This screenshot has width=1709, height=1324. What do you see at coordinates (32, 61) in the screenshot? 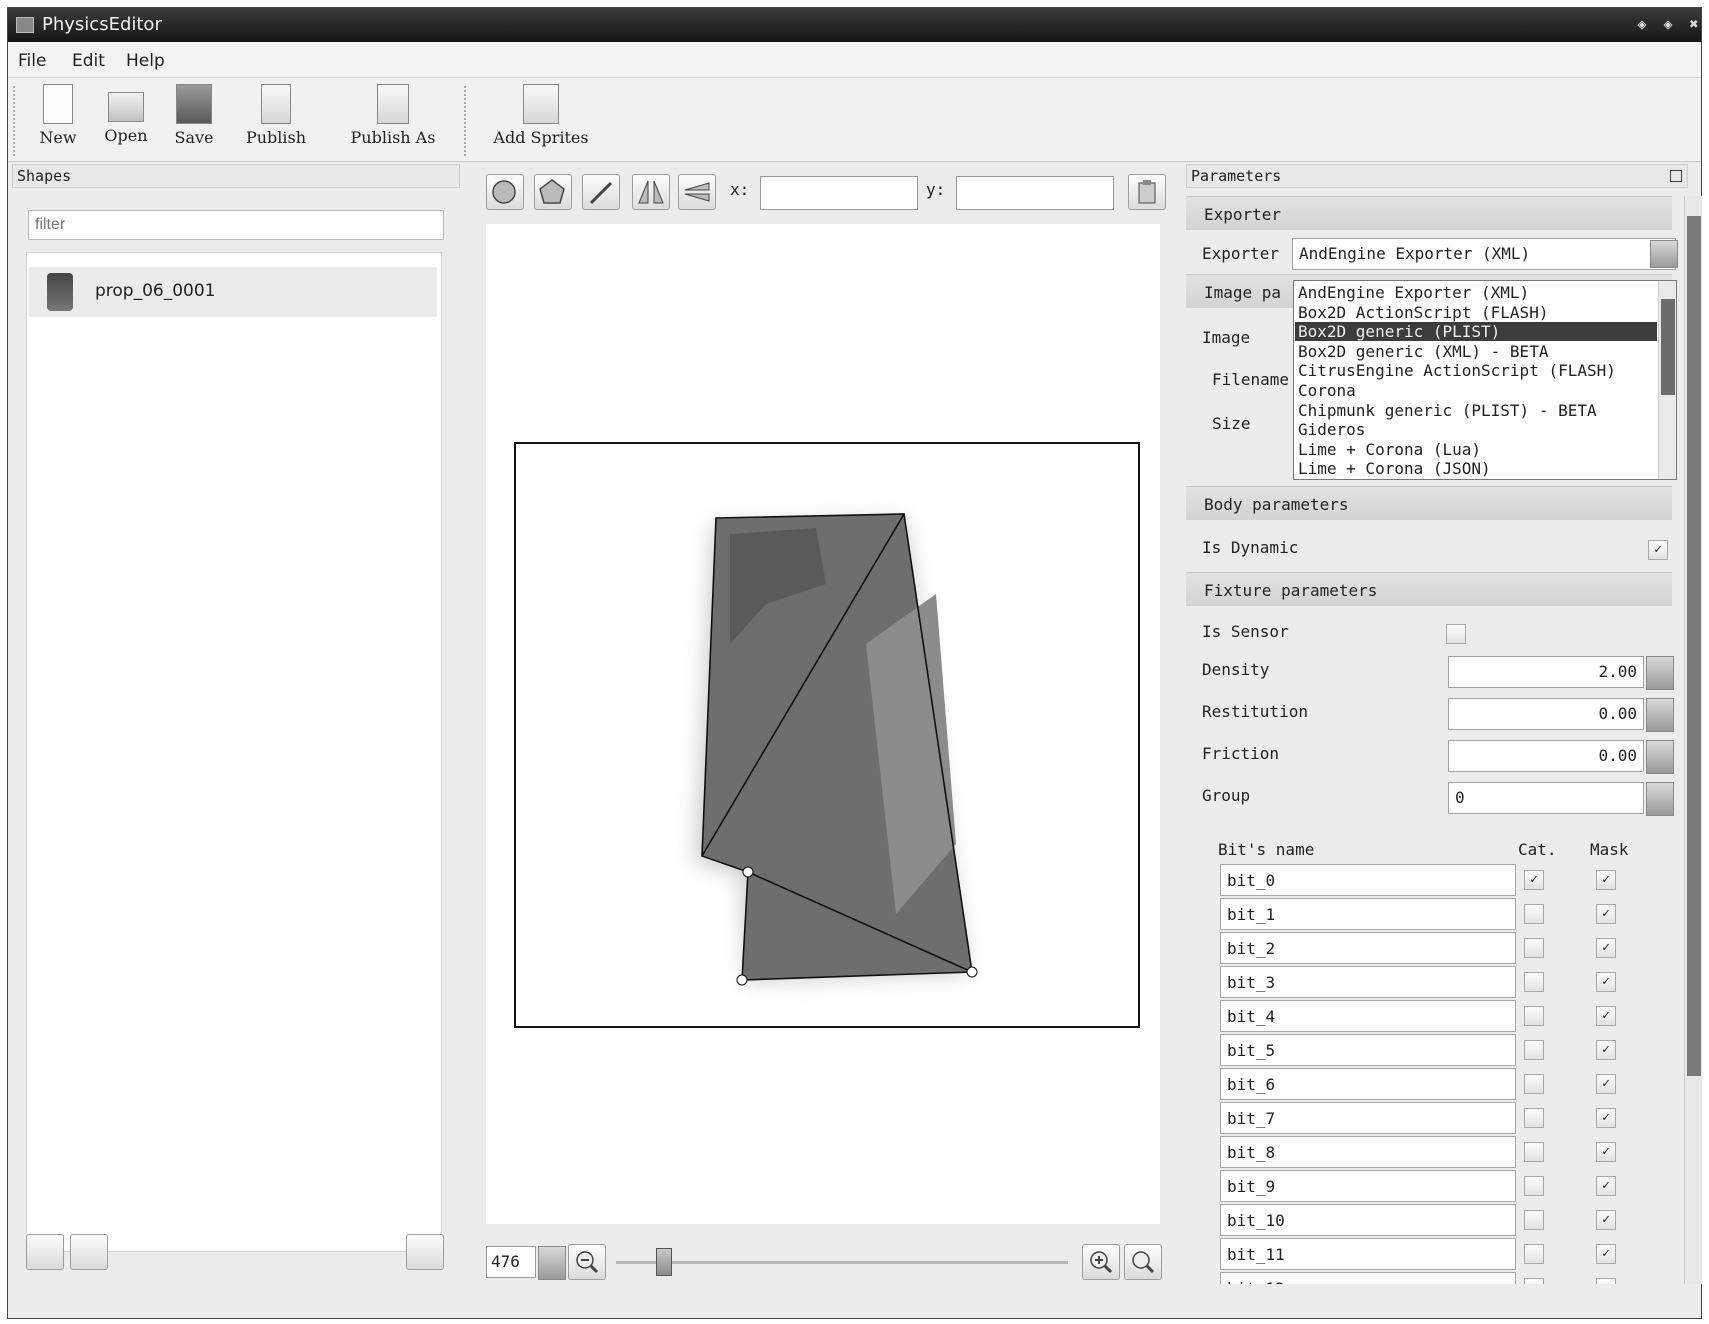
I see `menu-file: File` at bounding box center [32, 61].